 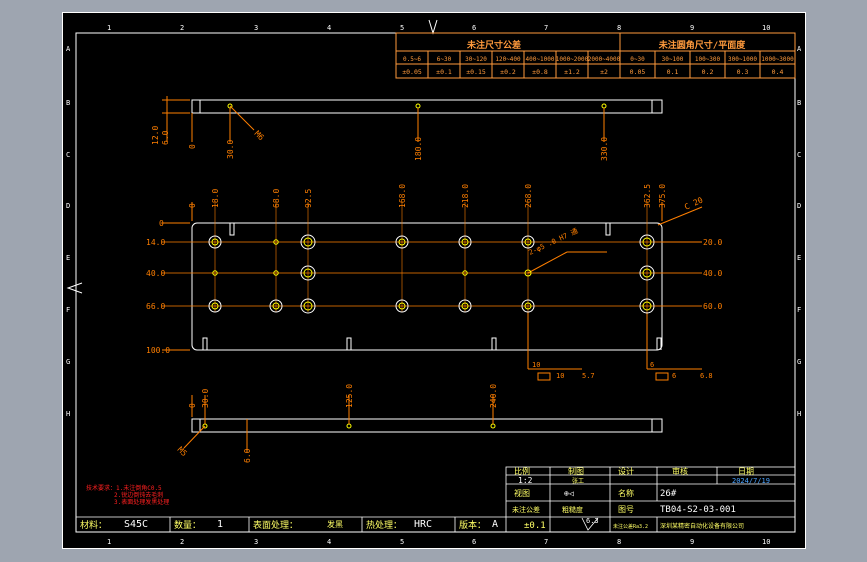 What do you see at coordinates (423, 423) in the screenshot?
I see `bottom-view` at bounding box center [423, 423].